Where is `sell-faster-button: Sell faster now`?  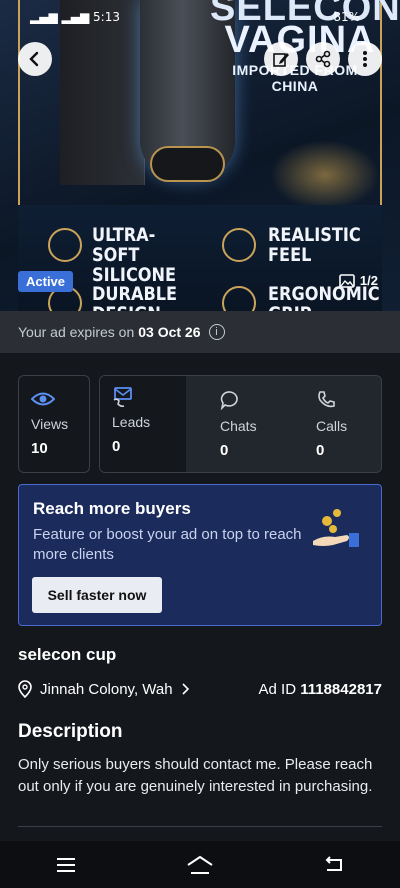
sell-faster-button: Sell faster now is located at coordinates (97, 595).